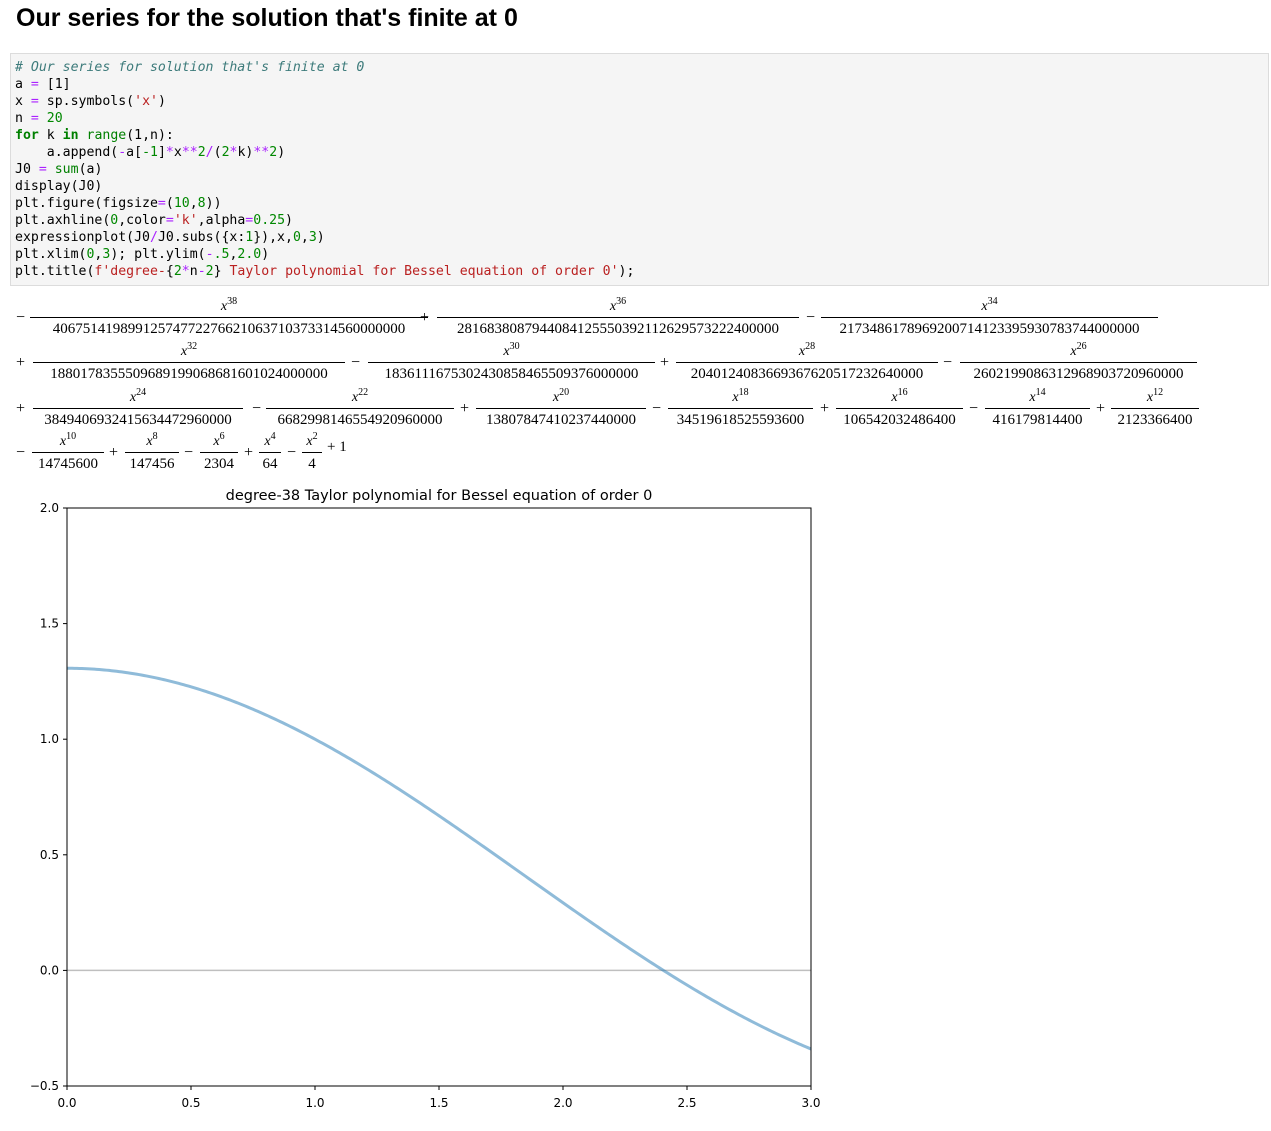  Describe the element at coordinates (562, 1103) in the screenshot. I see `x-tick-label: 2.0` at that location.